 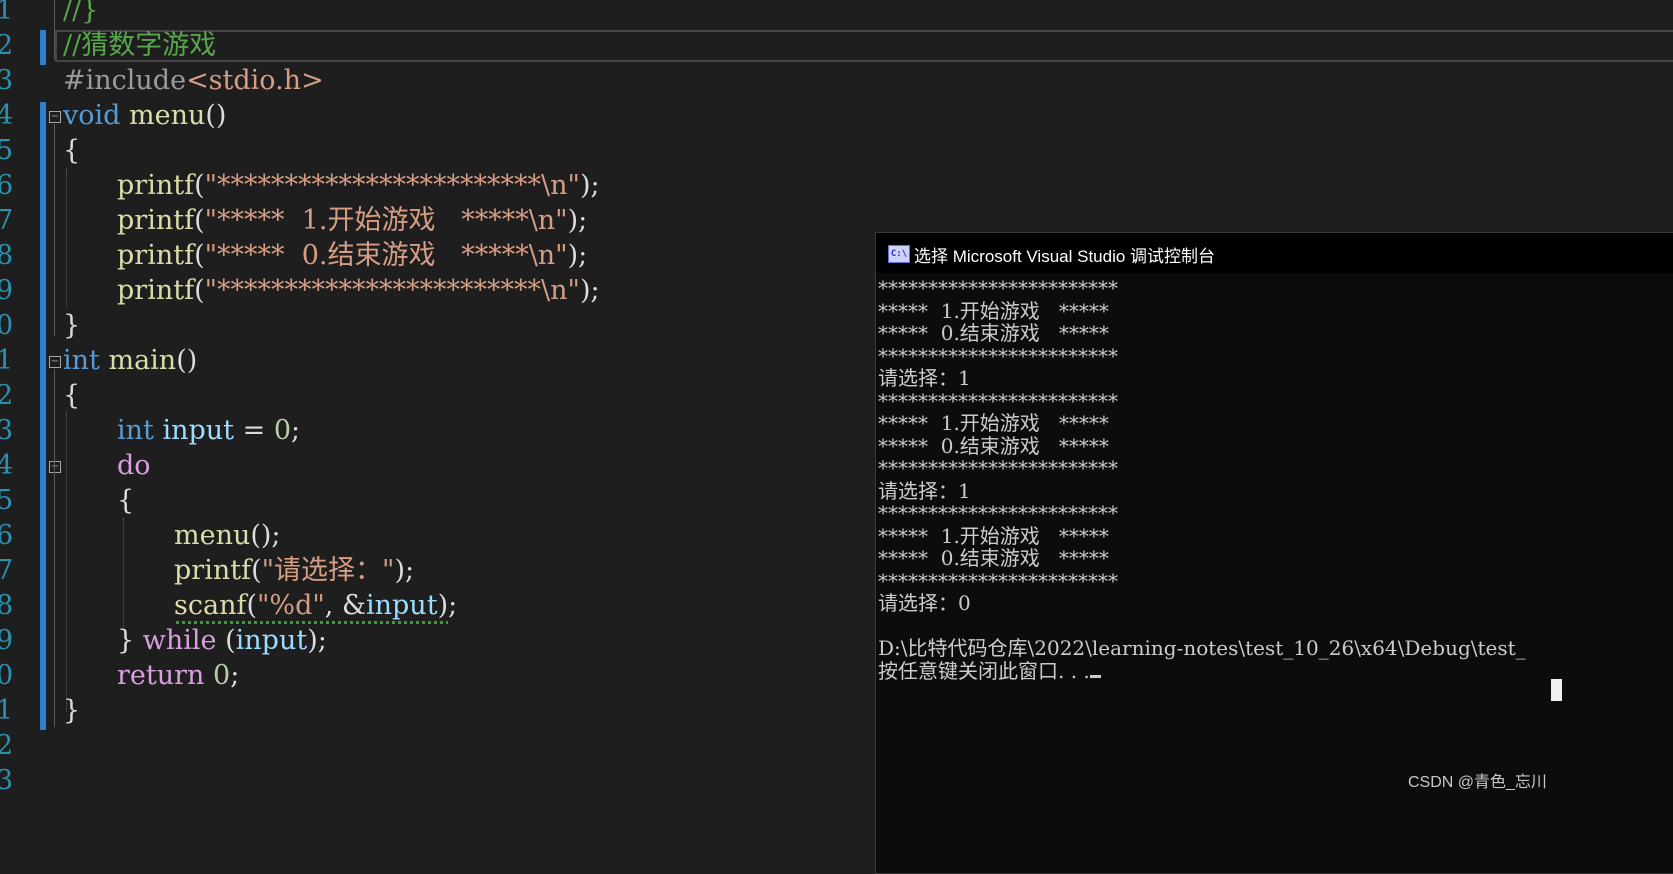 I want to click on code-line-11: int main(), so click(x=130, y=360).